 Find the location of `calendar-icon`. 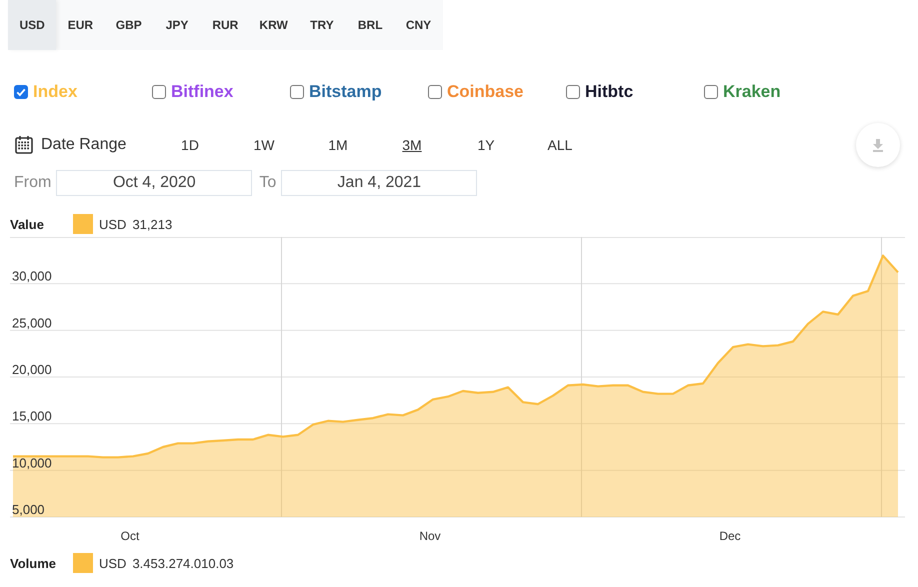

calendar-icon is located at coordinates (24, 145).